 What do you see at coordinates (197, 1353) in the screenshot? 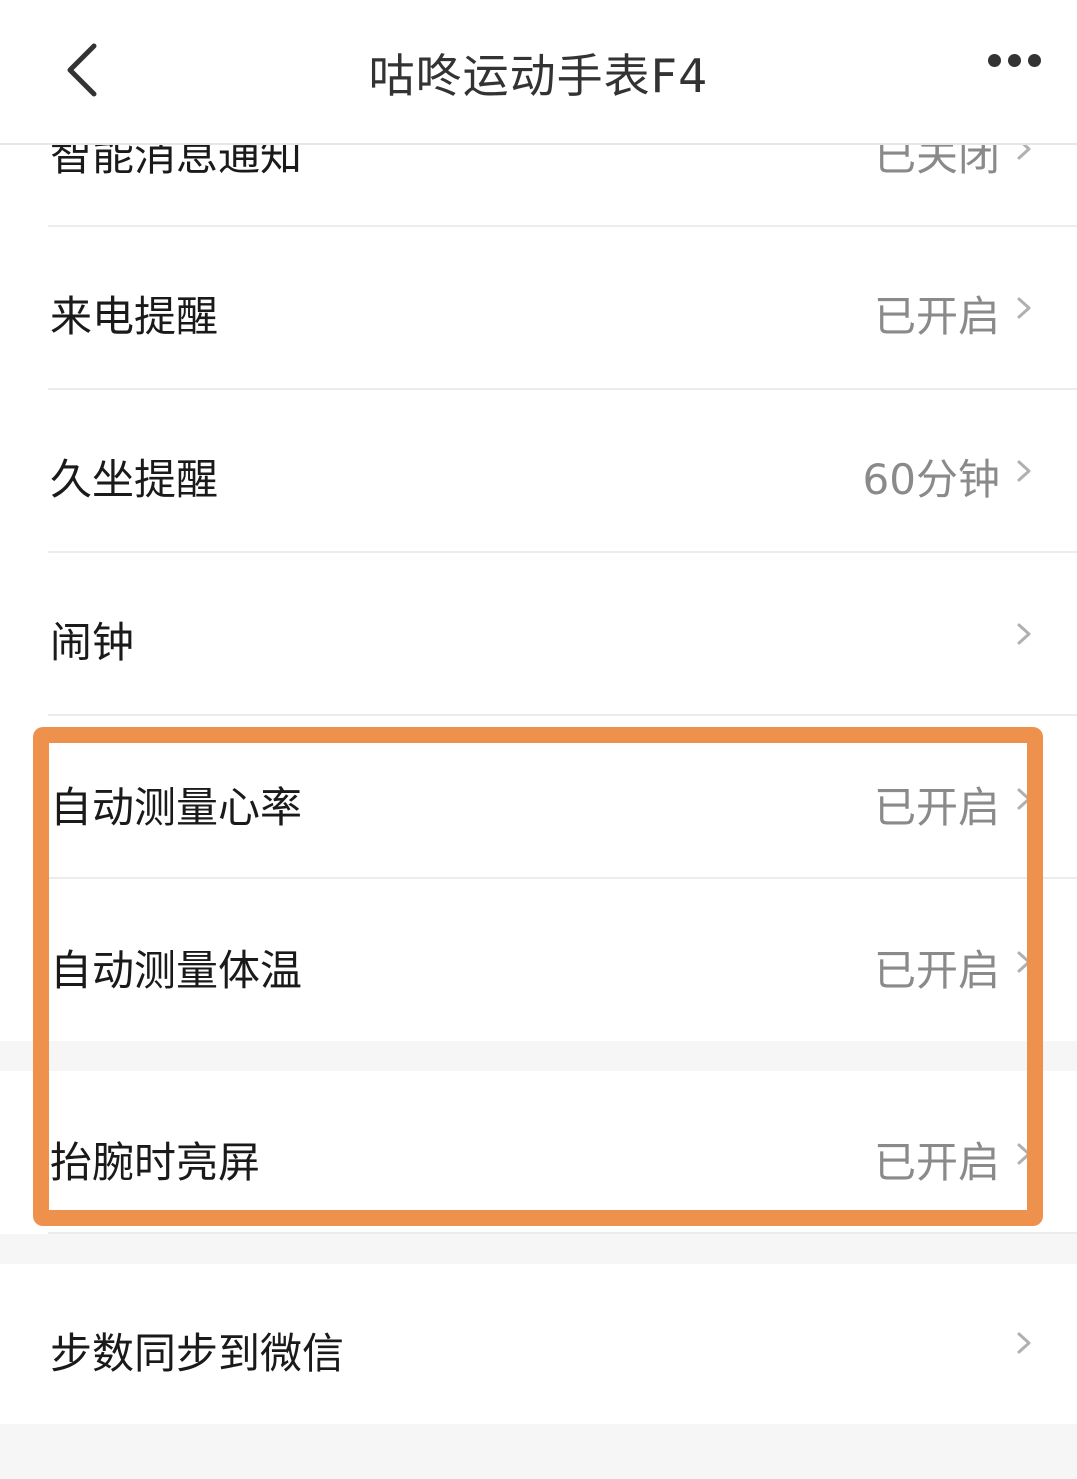
I see `row-label: 步数同步到微信` at bounding box center [197, 1353].